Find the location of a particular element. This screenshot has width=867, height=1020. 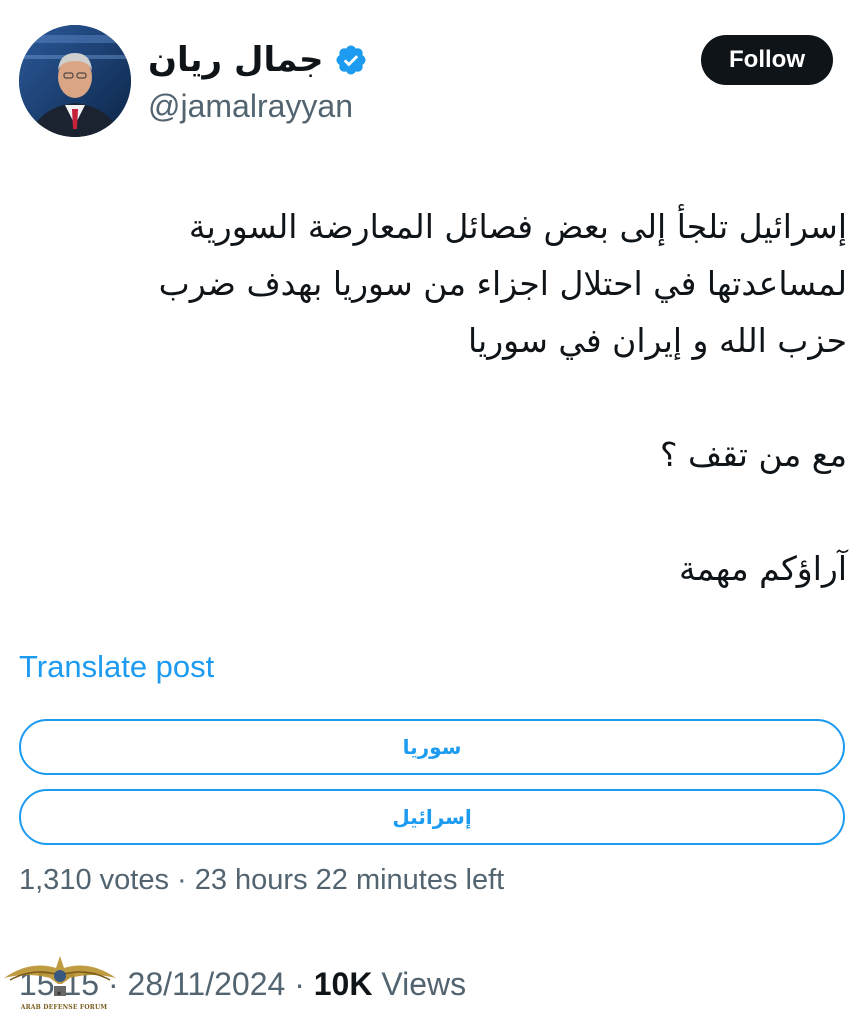

author-display-name: جمال ريان is located at coordinates (236, 60).